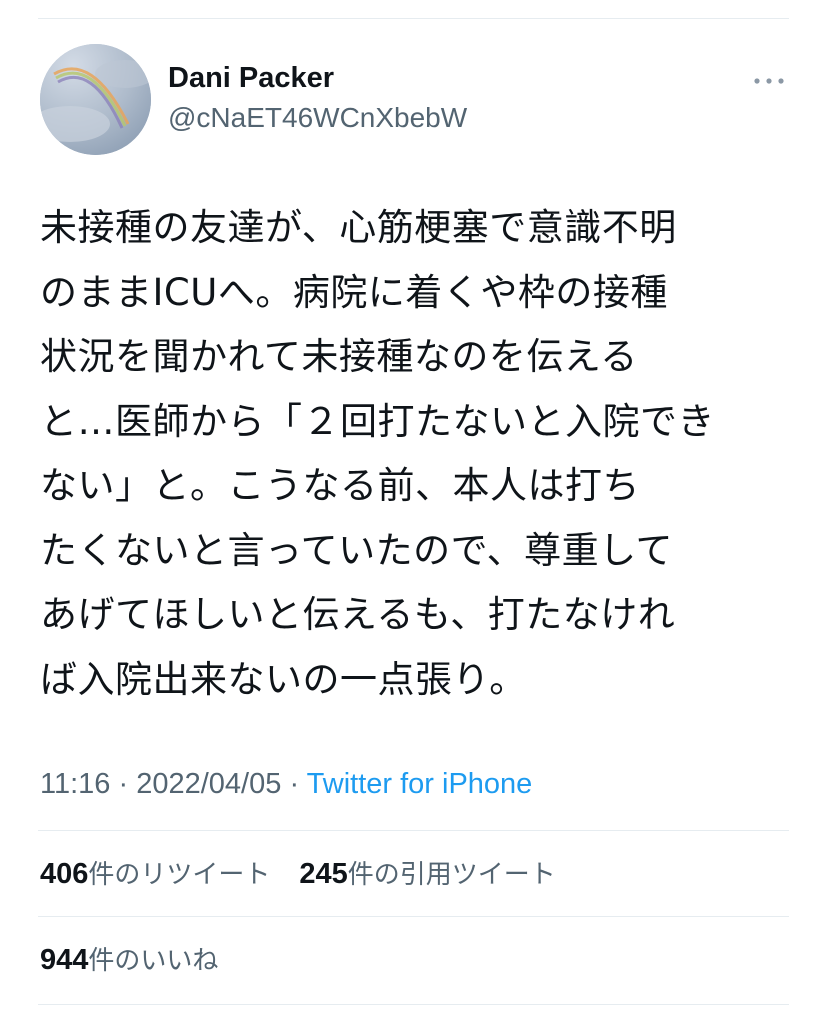  What do you see at coordinates (420, 784) in the screenshot?
I see `tweet-source-link: Twitter for iPhone` at bounding box center [420, 784].